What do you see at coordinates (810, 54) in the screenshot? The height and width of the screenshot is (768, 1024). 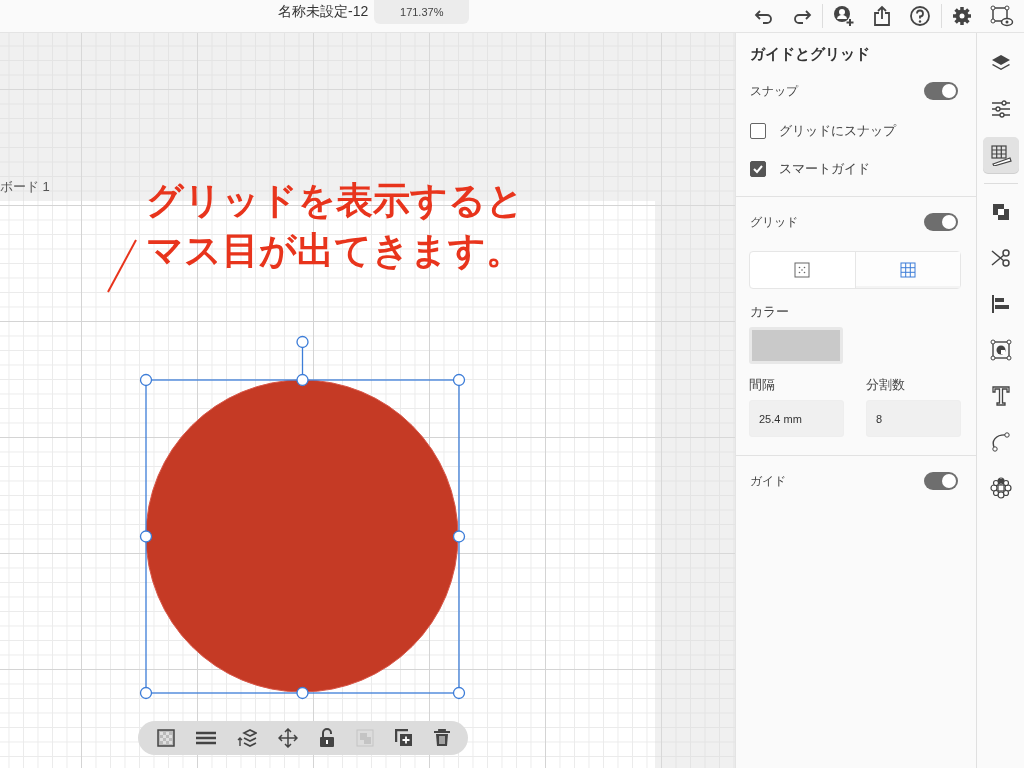 I see `panel-title: ガイドとグリッド` at bounding box center [810, 54].